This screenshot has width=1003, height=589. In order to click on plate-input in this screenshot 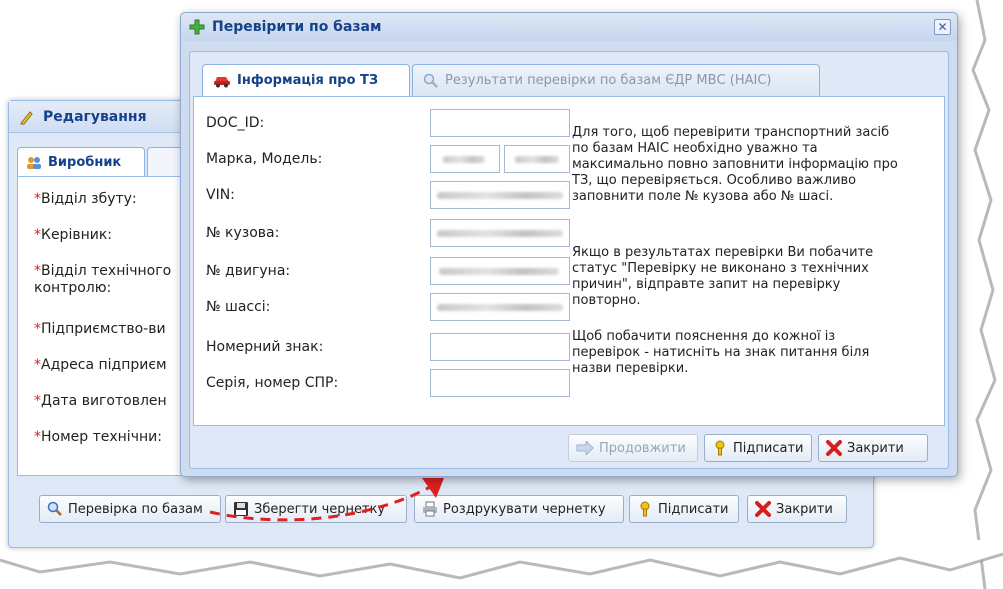, I will do `click(500, 347)`.